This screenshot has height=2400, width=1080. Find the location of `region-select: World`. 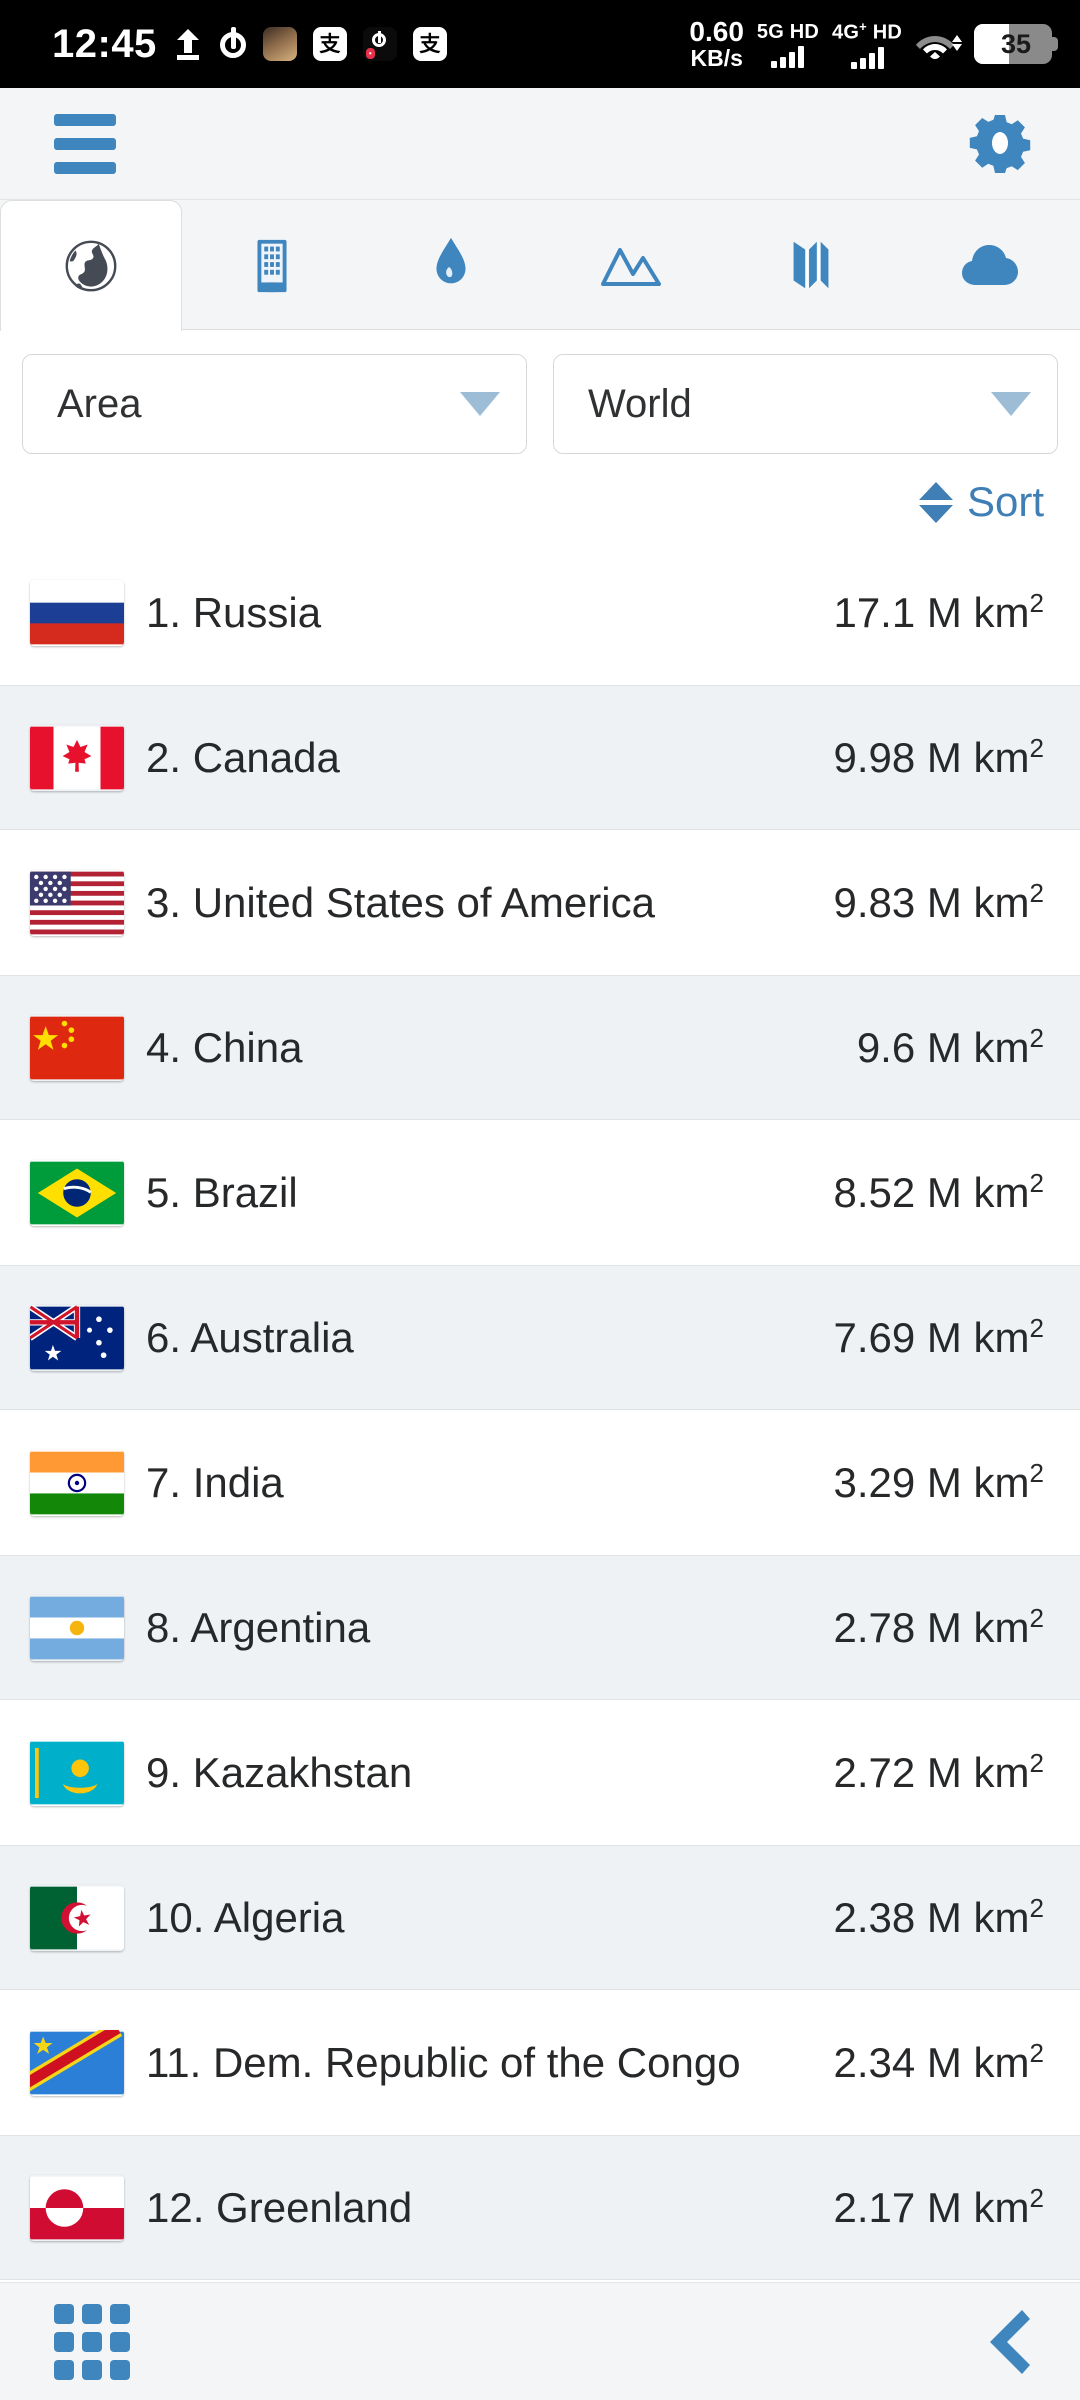

region-select: World is located at coordinates (805, 404).